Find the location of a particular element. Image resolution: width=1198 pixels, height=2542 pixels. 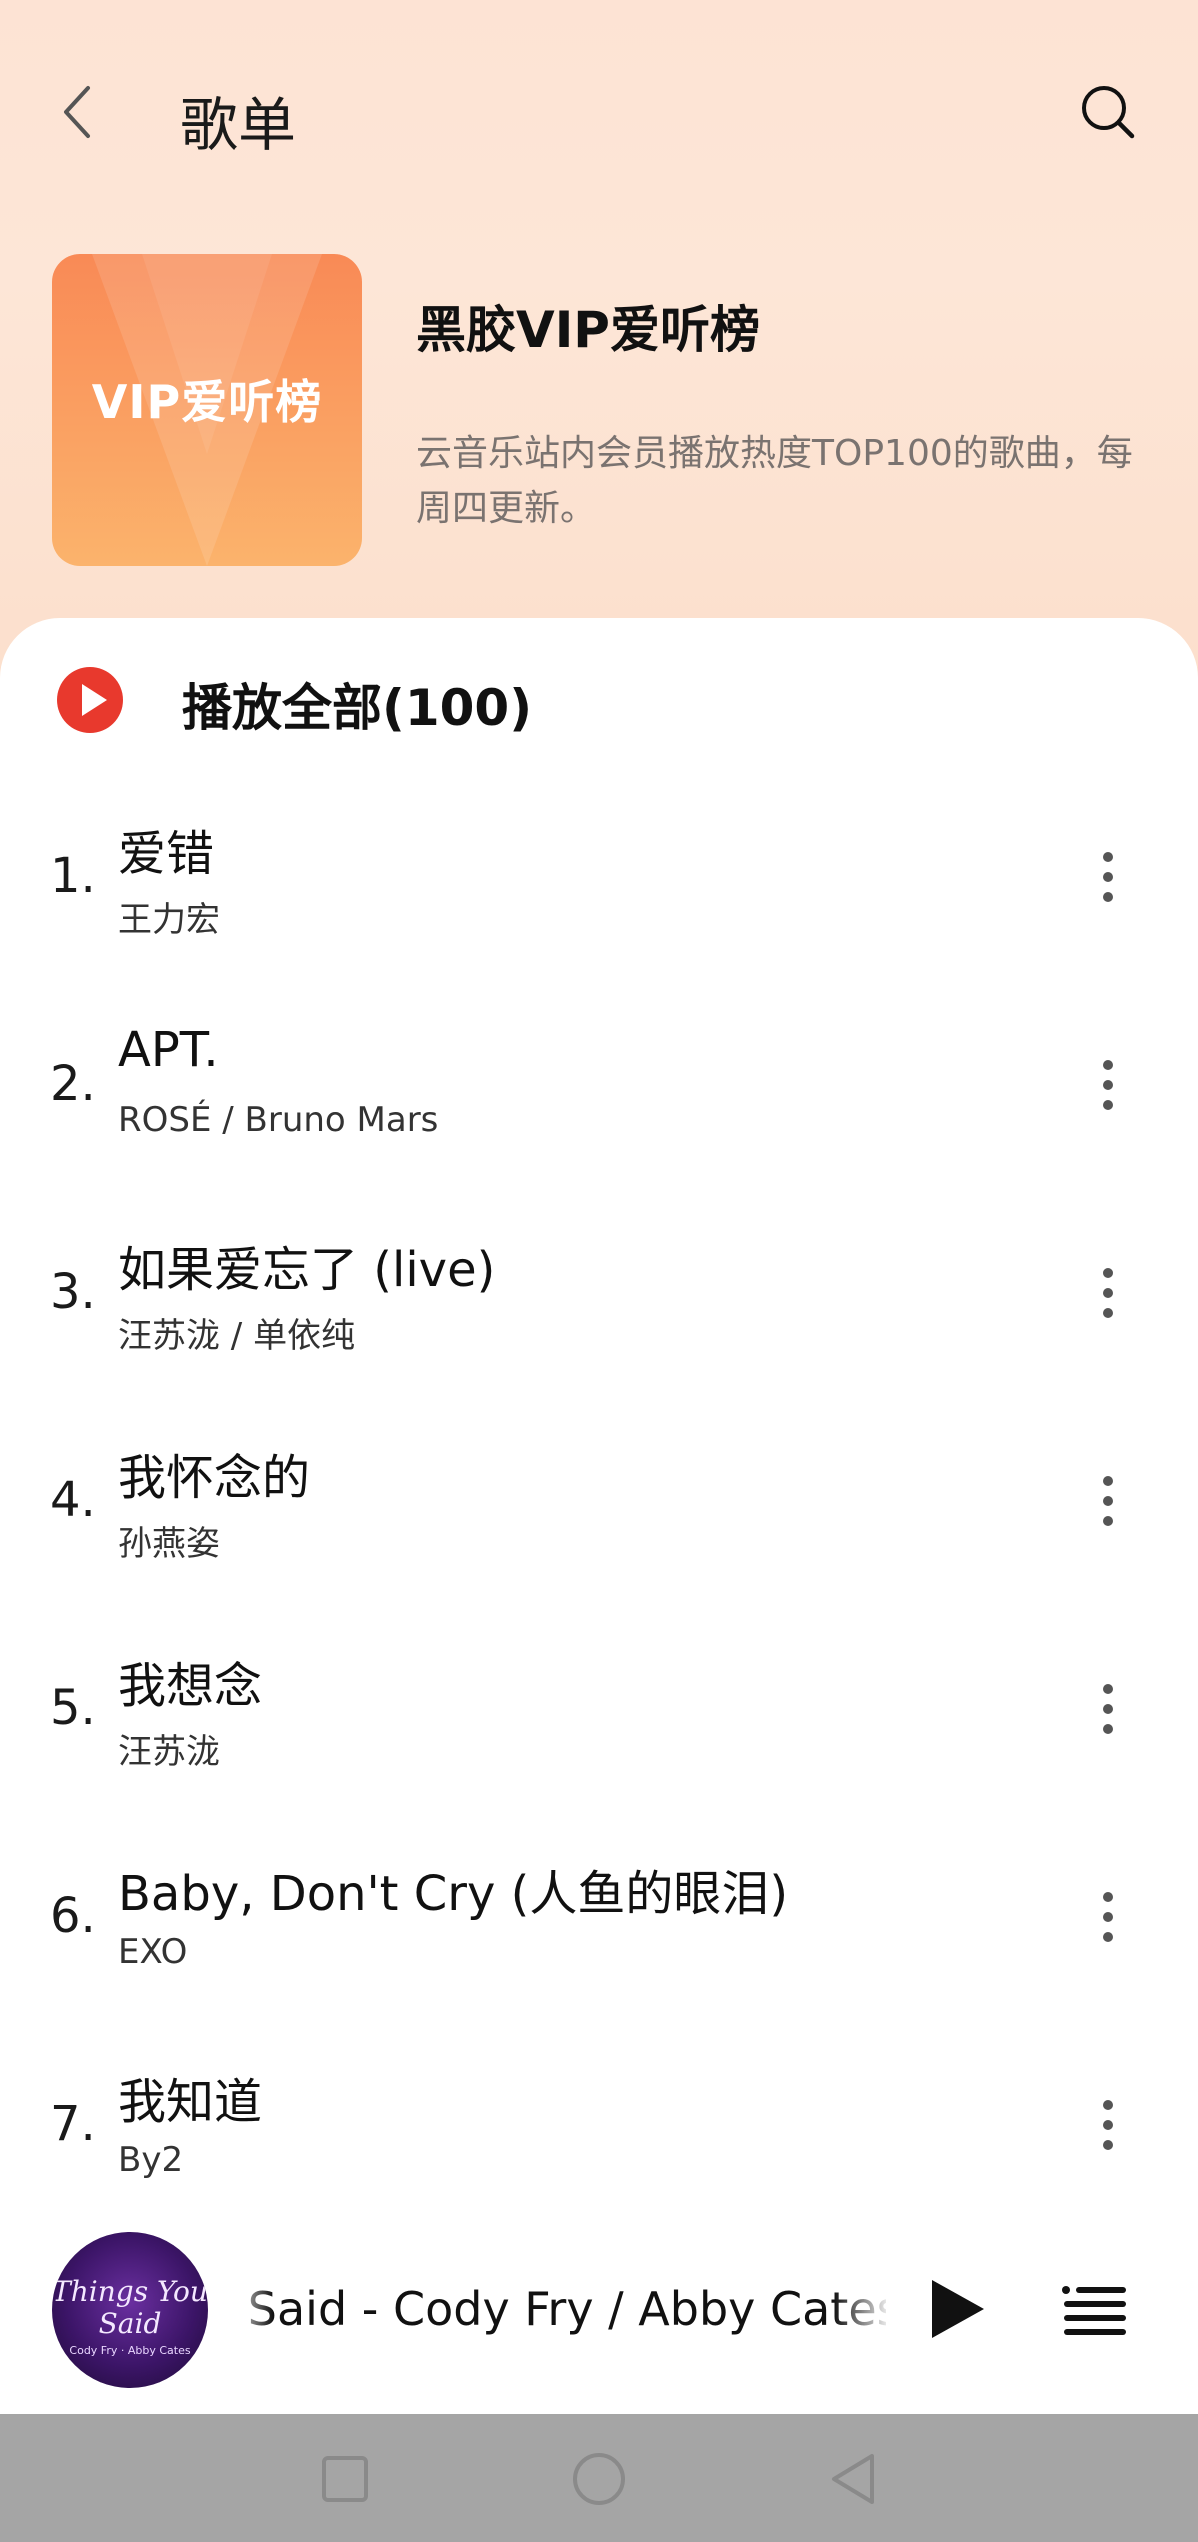

song-artist: 汪苏泷 is located at coordinates (169, 1752).